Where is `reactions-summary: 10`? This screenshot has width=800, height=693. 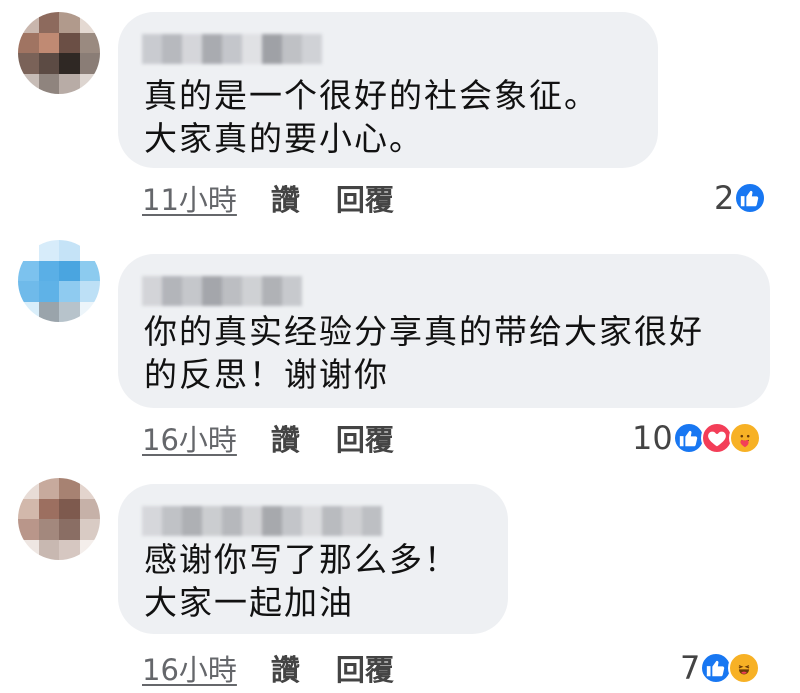
reactions-summary: 10 is located at coordinates (696, 438).